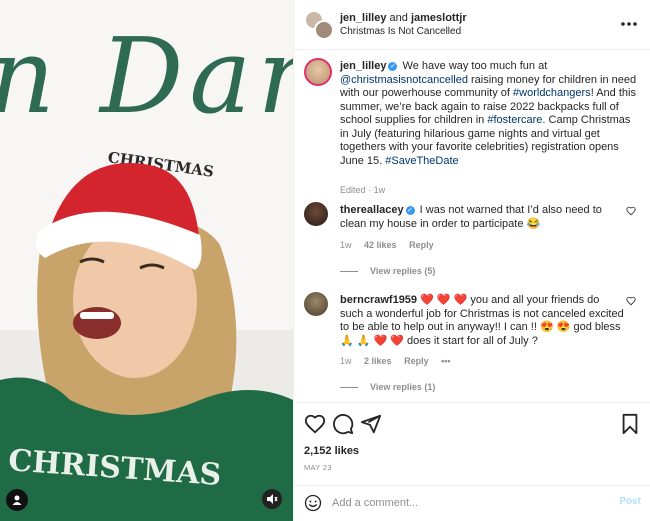 The image size is (650, 521). Describe the element at coordinates (514, 120) in the screenshot. I see `hashtag-link: #fostercare` at that location.